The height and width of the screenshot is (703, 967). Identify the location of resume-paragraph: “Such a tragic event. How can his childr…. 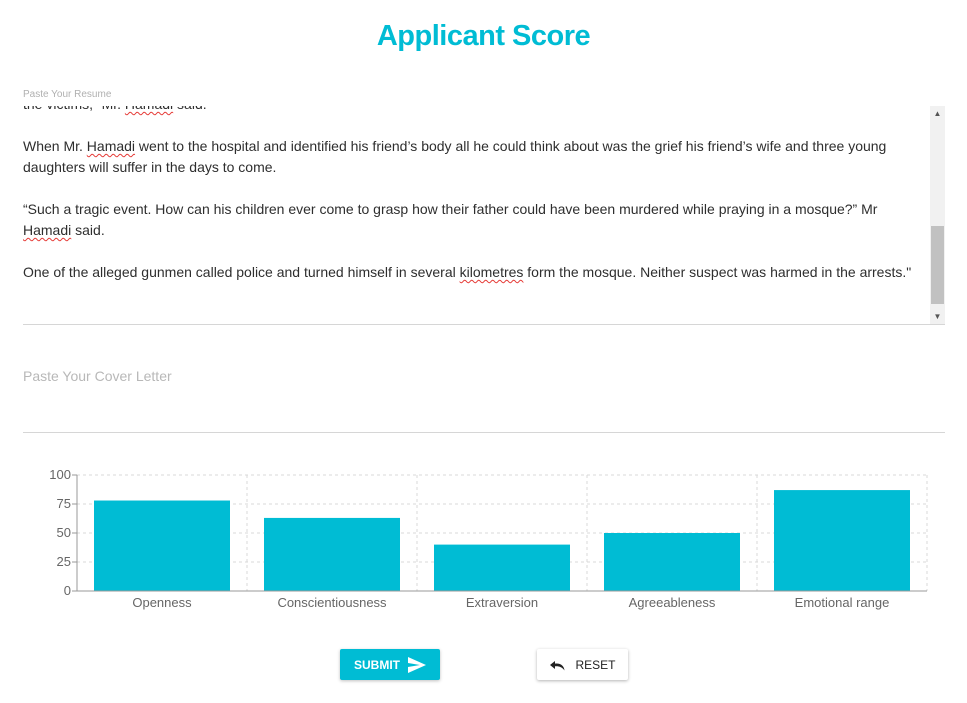
(473, 220).